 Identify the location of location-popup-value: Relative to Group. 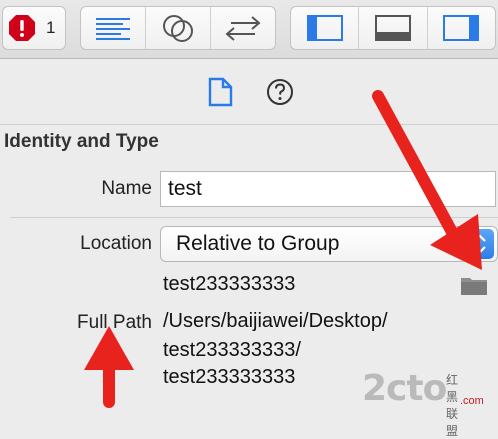
(258, 243).